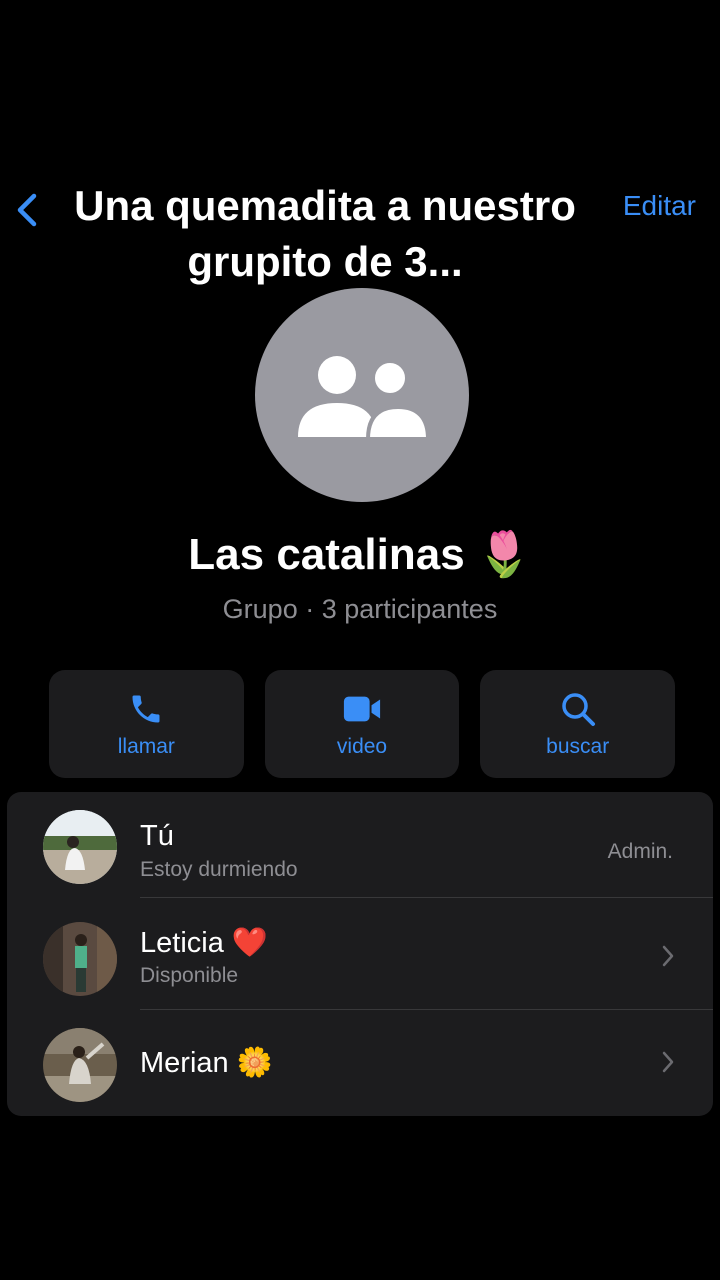  What do you see at coordinates (360, 1063) in the screenshot?
I see `participant-row-merian: Merian 🌼` at bounding box center [360, 1063].